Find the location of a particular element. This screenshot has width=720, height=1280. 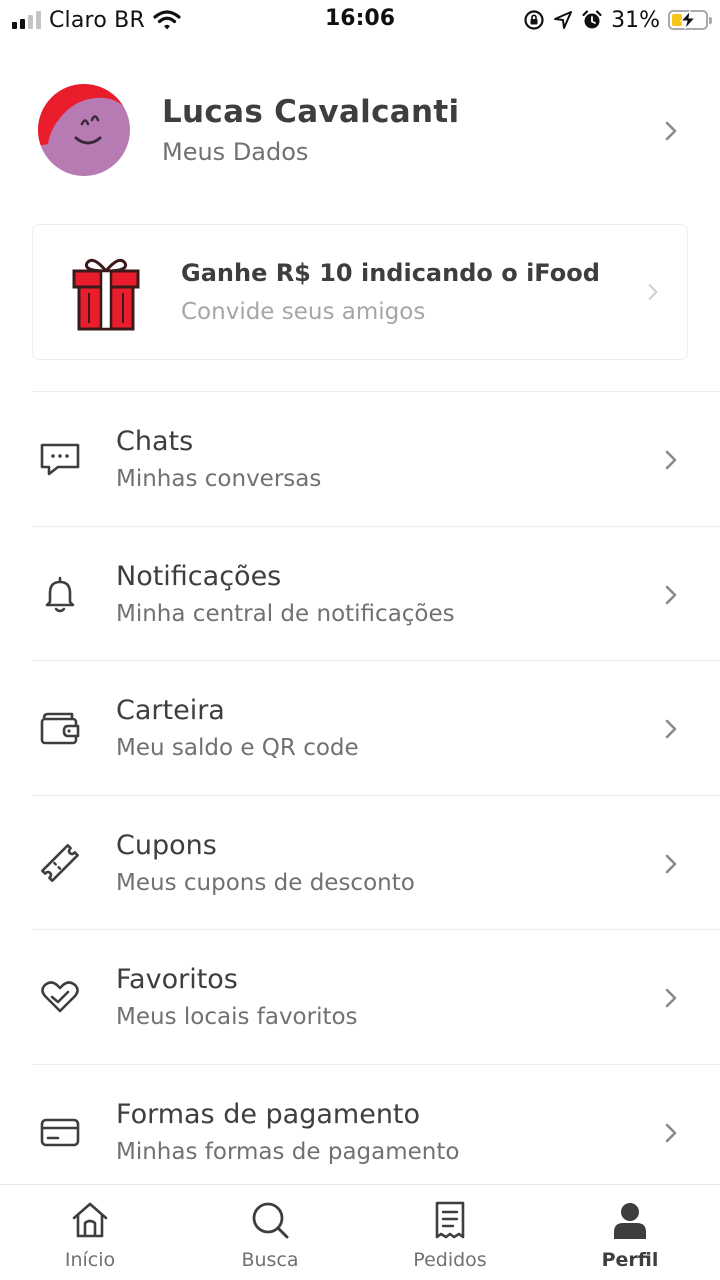

menu-item-title: Chats is located at coordinates (155, 441).